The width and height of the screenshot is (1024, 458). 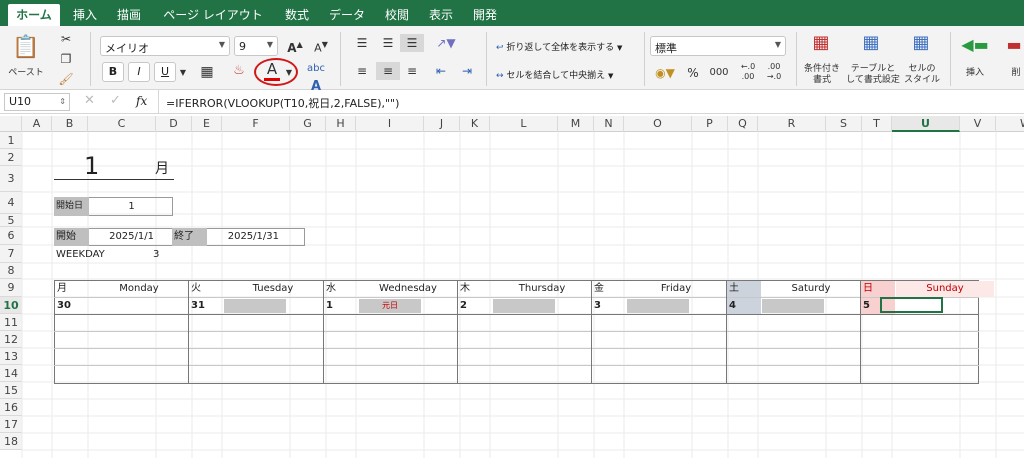 What do you see at coordinates (206, 306) in the screenshot?
I see `day-date: 31` at bounding box center [206, 306].